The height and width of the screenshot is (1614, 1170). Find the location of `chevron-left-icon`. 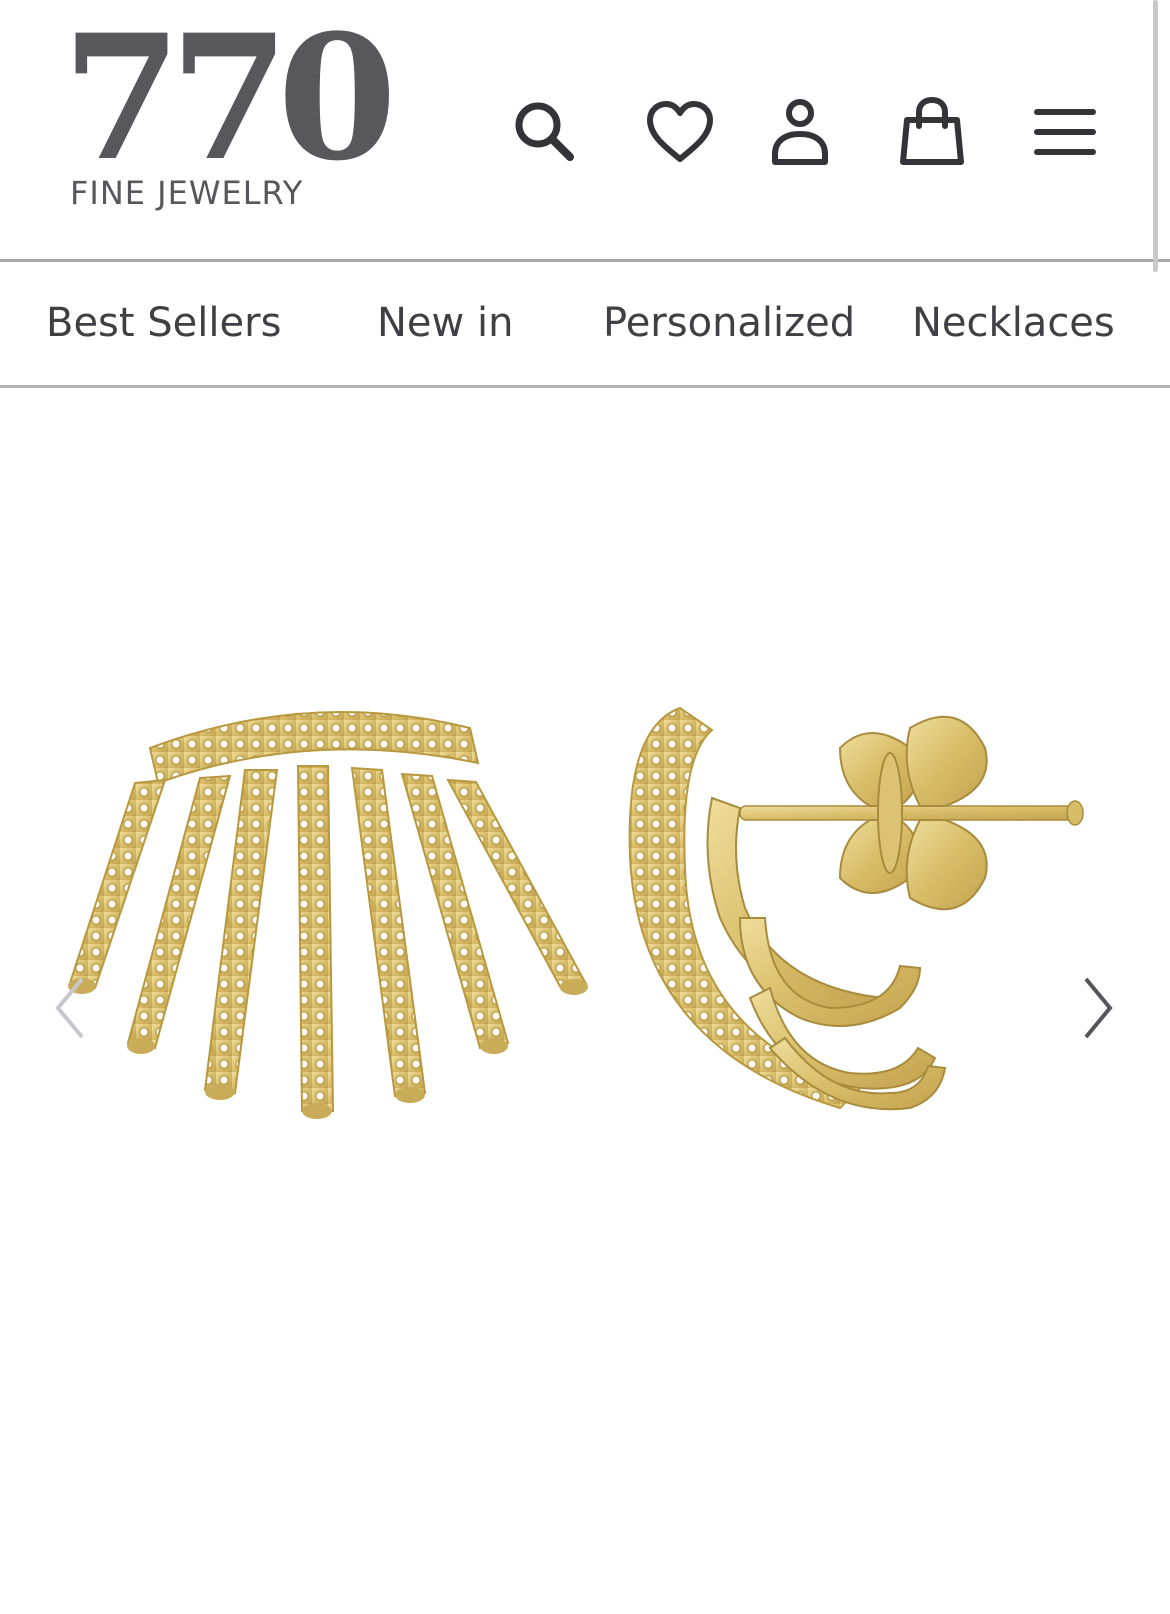

chevron-left-icon is located at coordinates (69, 1008).